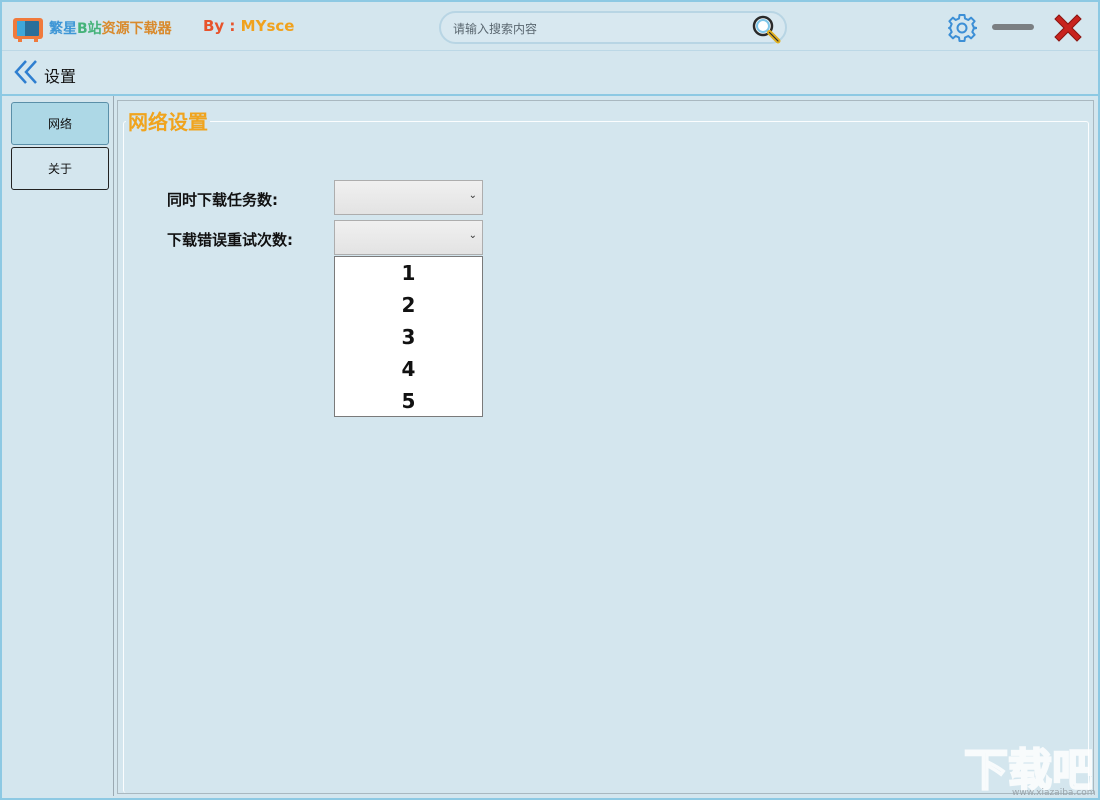 This screenshot has width=1100, height=800. What do you see at coordinates (603, 29) in the screenshot?
I see `search-input` at bounding box center [603, 29].